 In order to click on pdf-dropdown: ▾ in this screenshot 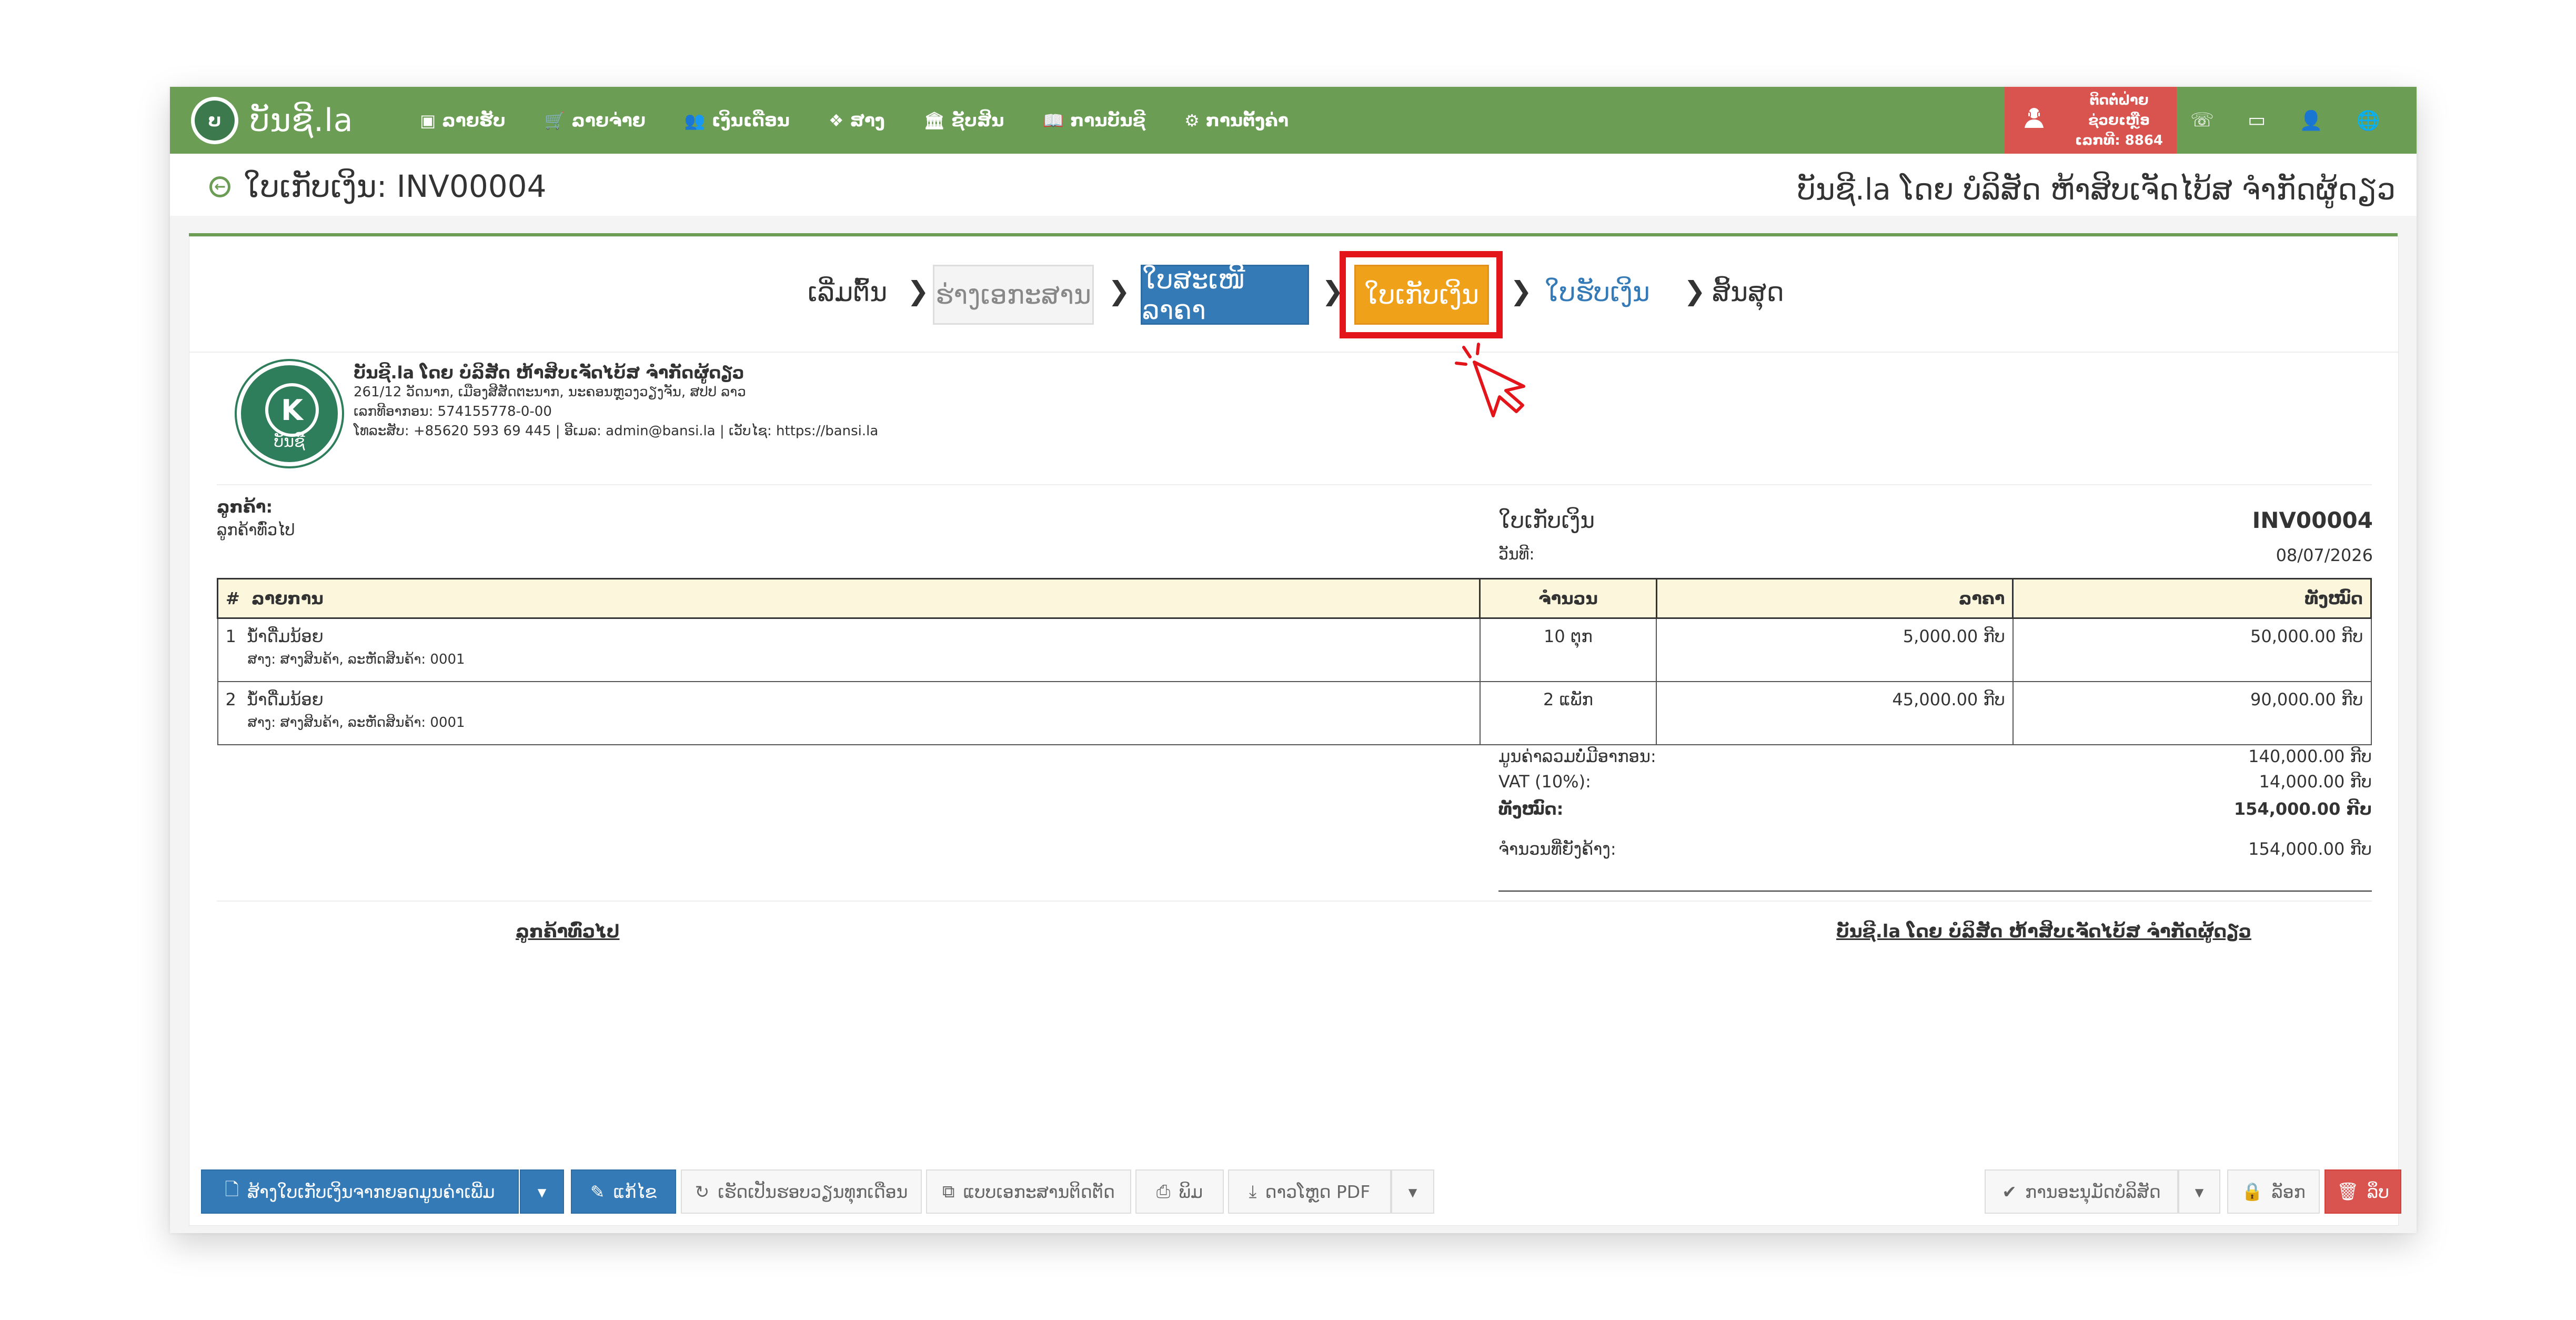, I will do `click(1413, 1191)`.